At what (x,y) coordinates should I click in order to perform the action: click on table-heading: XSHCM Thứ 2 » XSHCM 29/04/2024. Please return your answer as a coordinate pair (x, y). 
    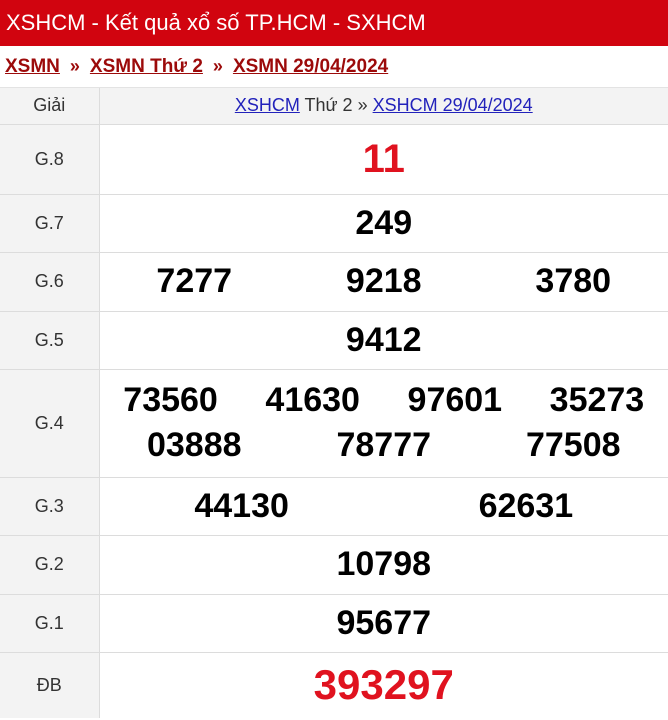
    Looking at the image, I should click on (383, 106).